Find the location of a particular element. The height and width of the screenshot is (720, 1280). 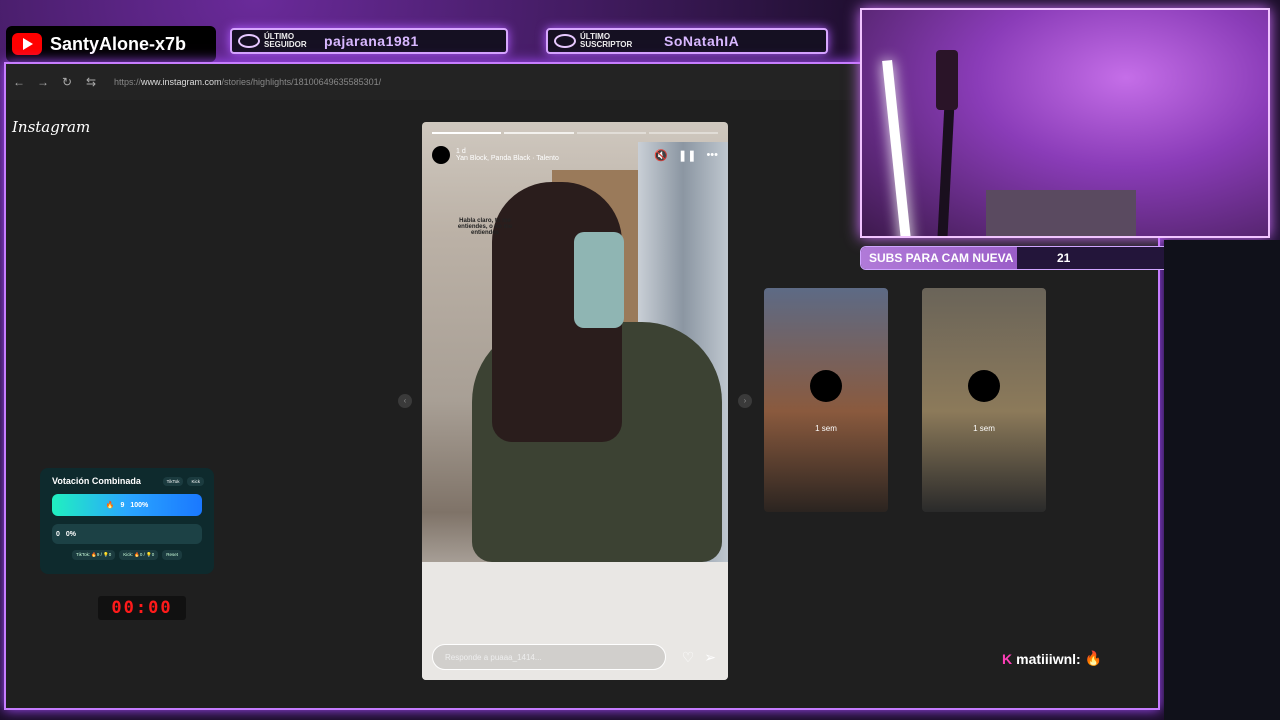

chat-message: K matiiiwnl: 🔥 is located at coordinates (1052, 658).